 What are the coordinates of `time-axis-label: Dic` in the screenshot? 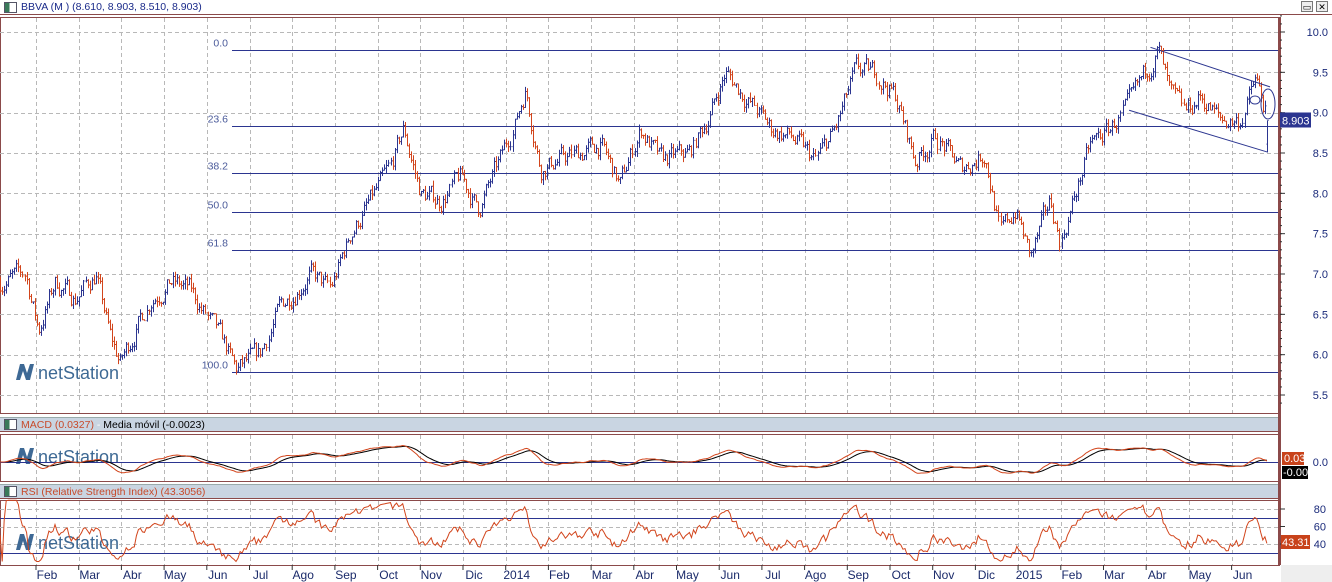 It's located at (986, 575).